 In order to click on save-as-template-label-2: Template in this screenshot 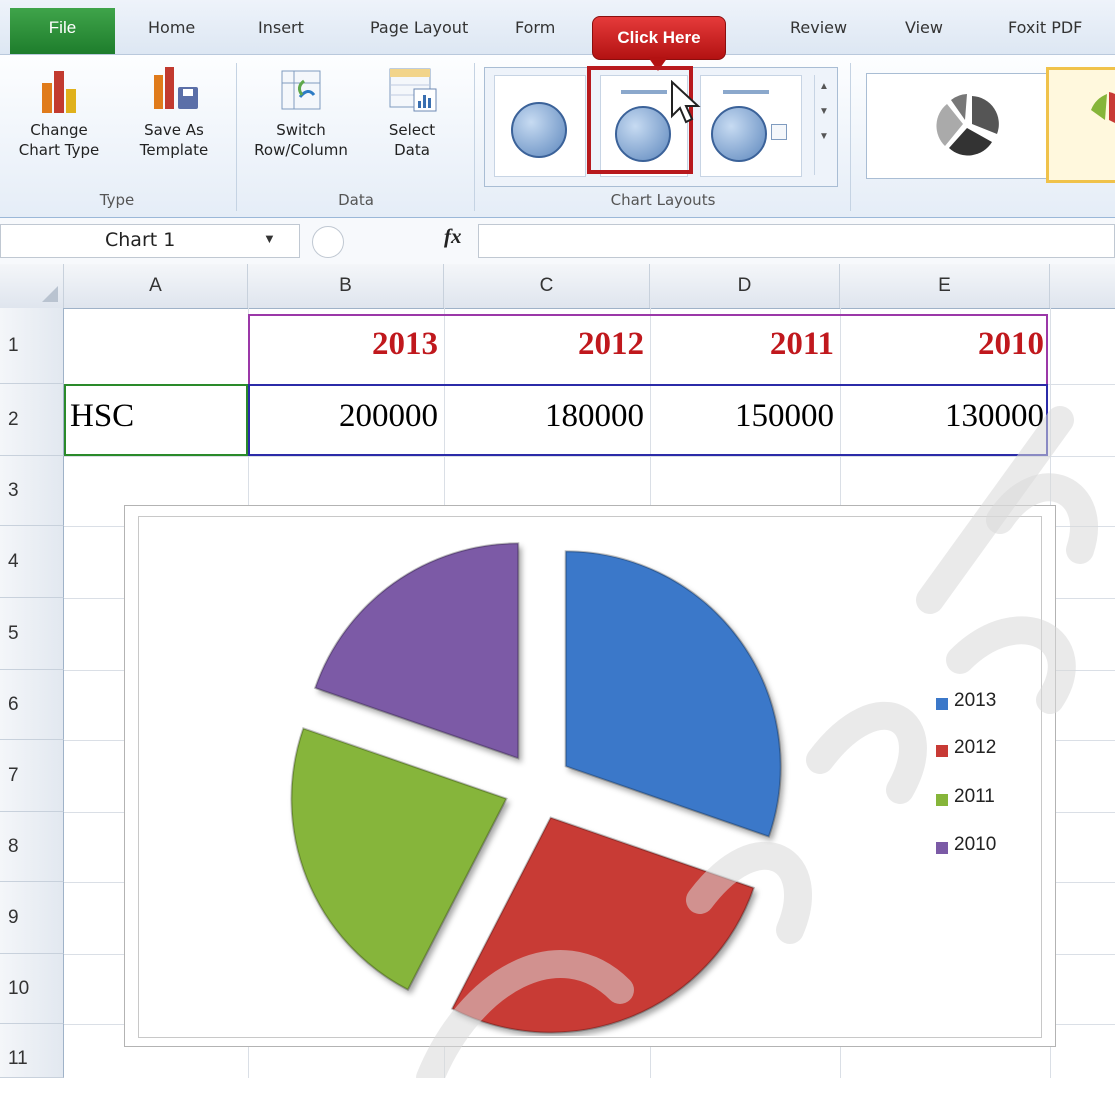, I will do `click(174, 150)`.